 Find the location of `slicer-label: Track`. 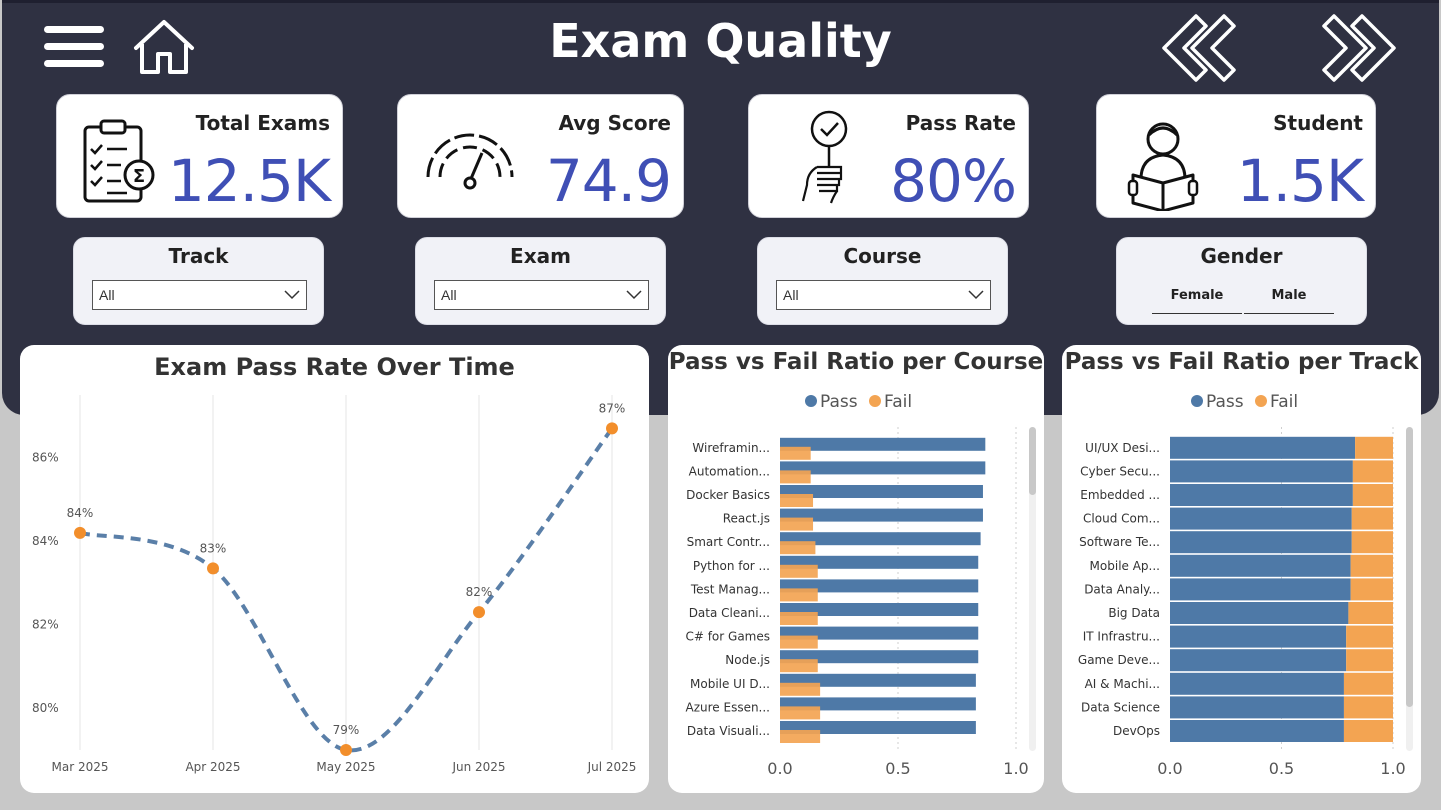

slicer-label: Track is located at coordinates (198, 256).